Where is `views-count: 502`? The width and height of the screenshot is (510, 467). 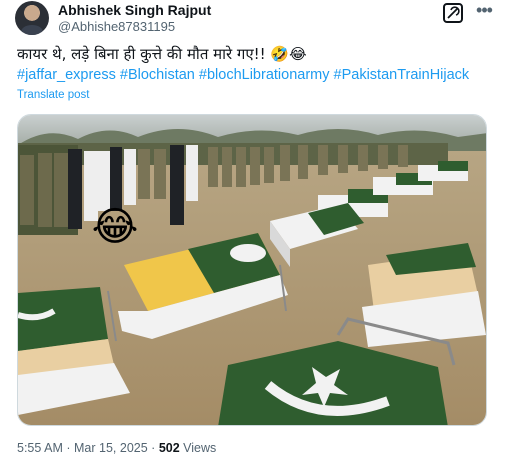
views-count: 502 is located at coordinates (169, 448).